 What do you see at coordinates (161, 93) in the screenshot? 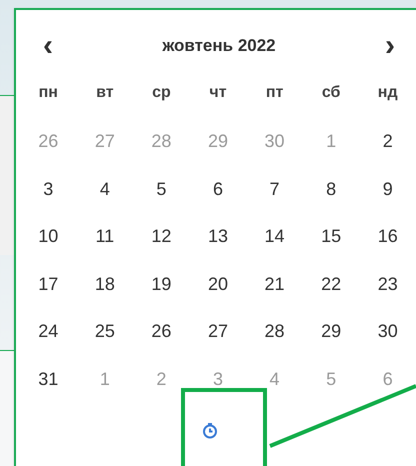
I see `weekday-label: ср` at bounding box center [161, 93].